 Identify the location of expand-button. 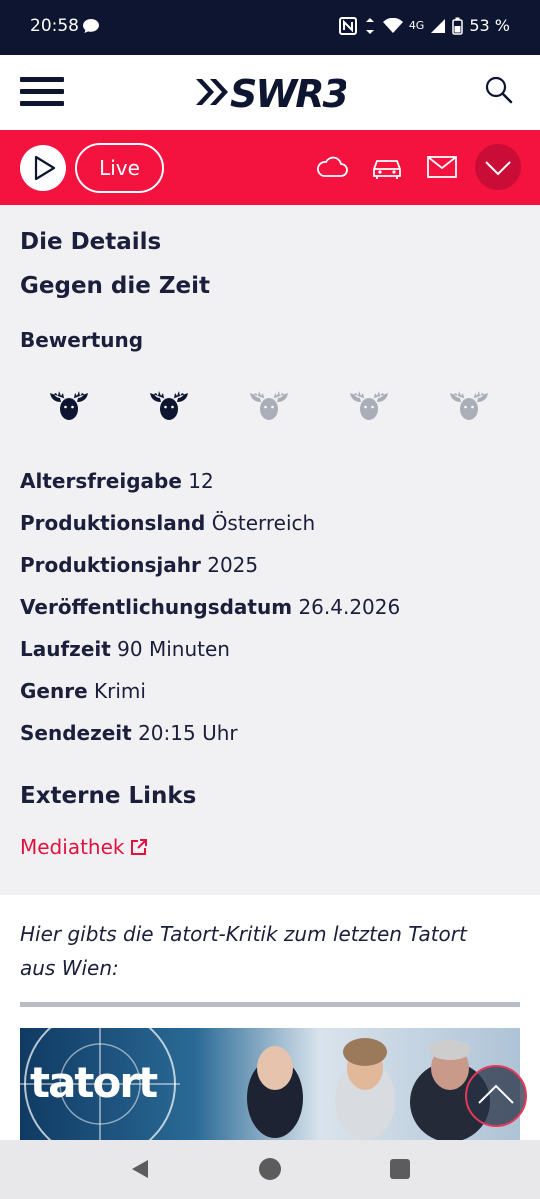
(498, 167).